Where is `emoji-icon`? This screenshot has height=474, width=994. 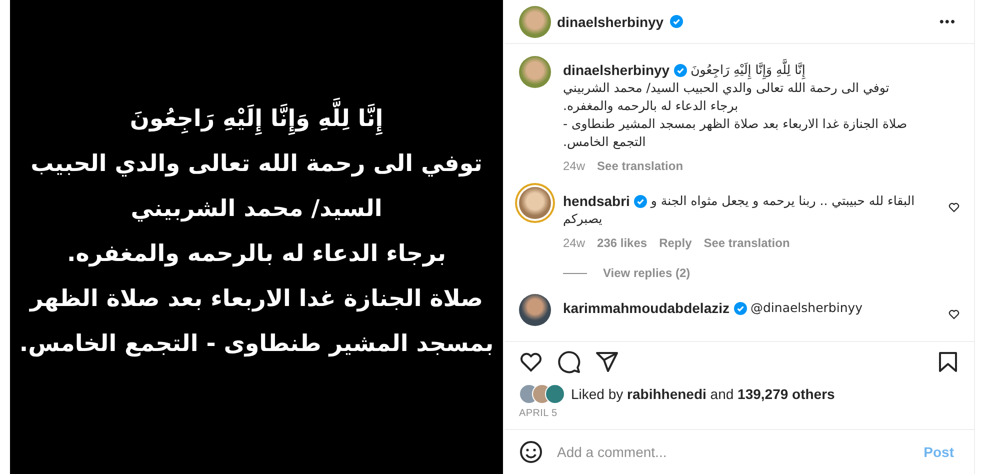 emoji-icon is located at coordinates (531, 452).